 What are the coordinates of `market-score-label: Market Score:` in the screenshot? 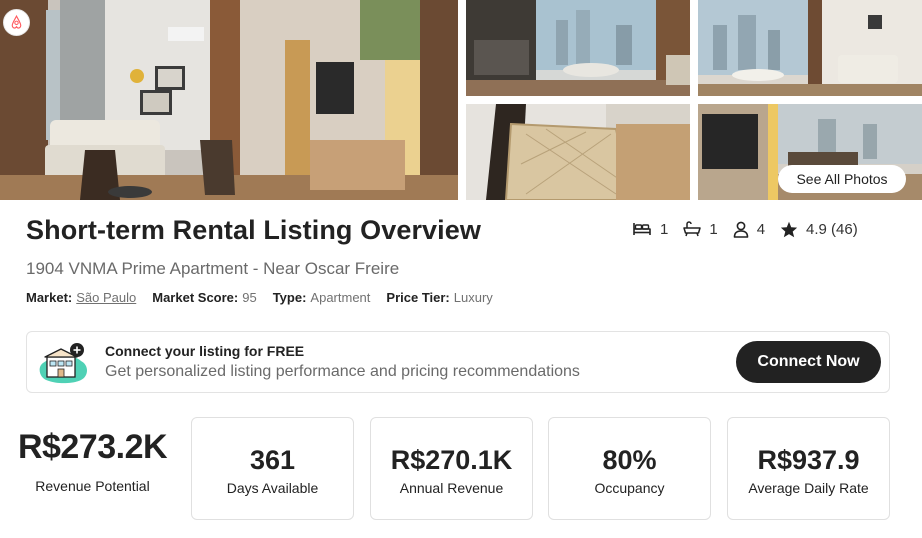 It's located at (195, 297).